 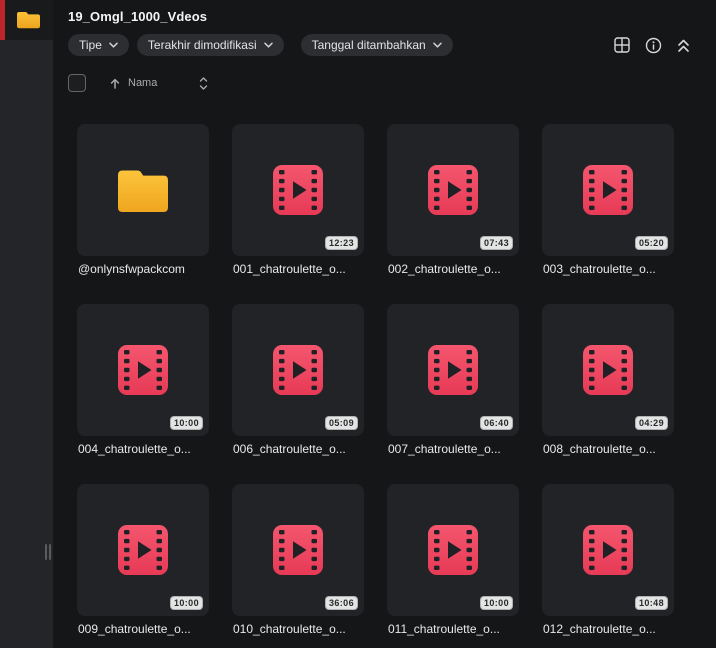 I want to click on sort-field-label: Nama, so click(x=142, y=83).